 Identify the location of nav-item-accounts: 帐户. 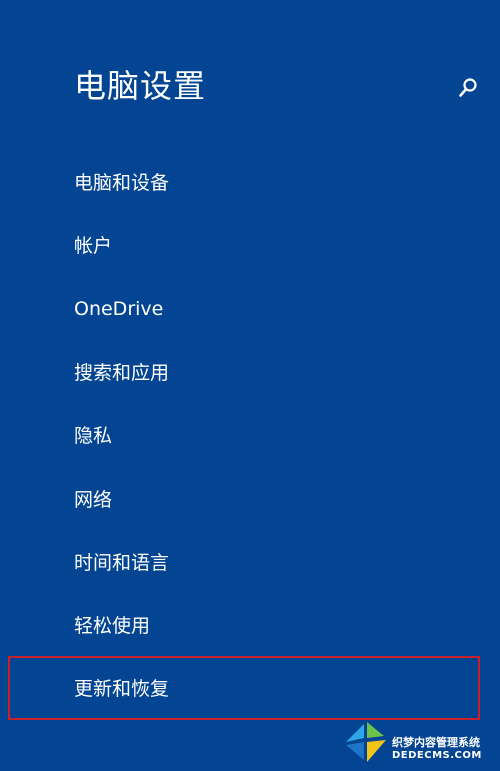
(93, 246).